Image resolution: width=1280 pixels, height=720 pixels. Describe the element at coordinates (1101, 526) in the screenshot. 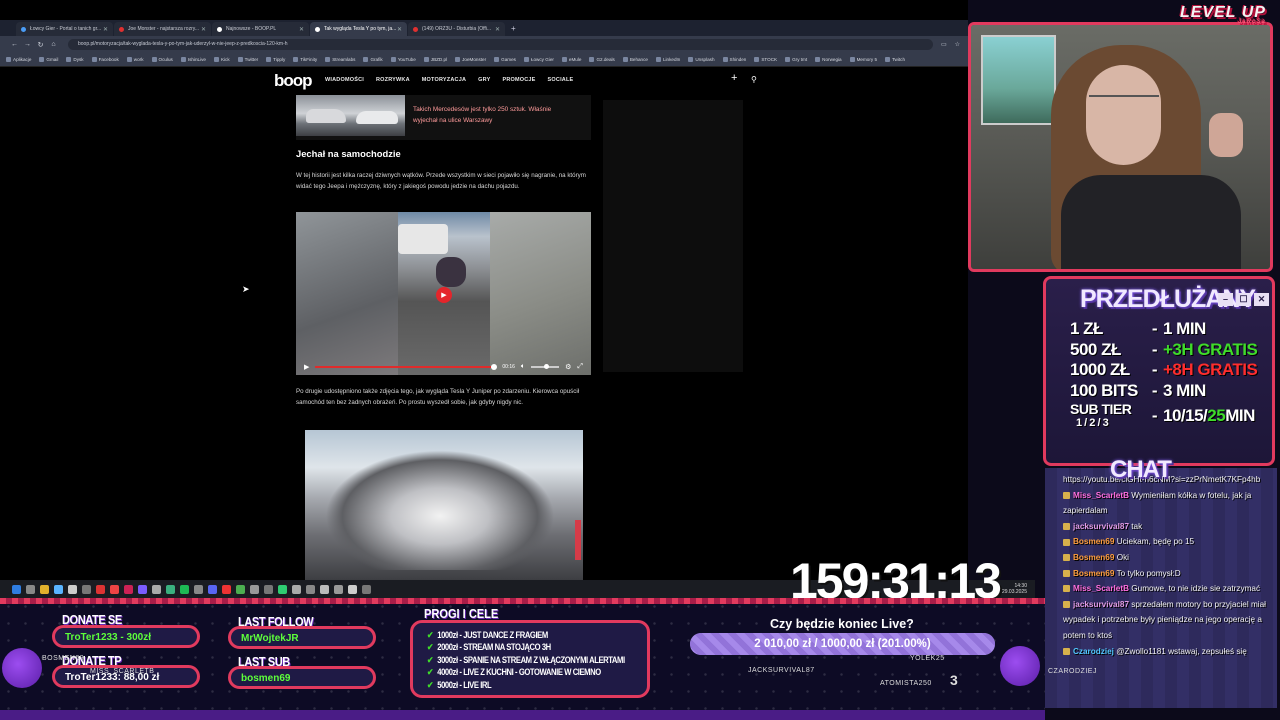

I see `chat-username: jacksurvival87` at that location.